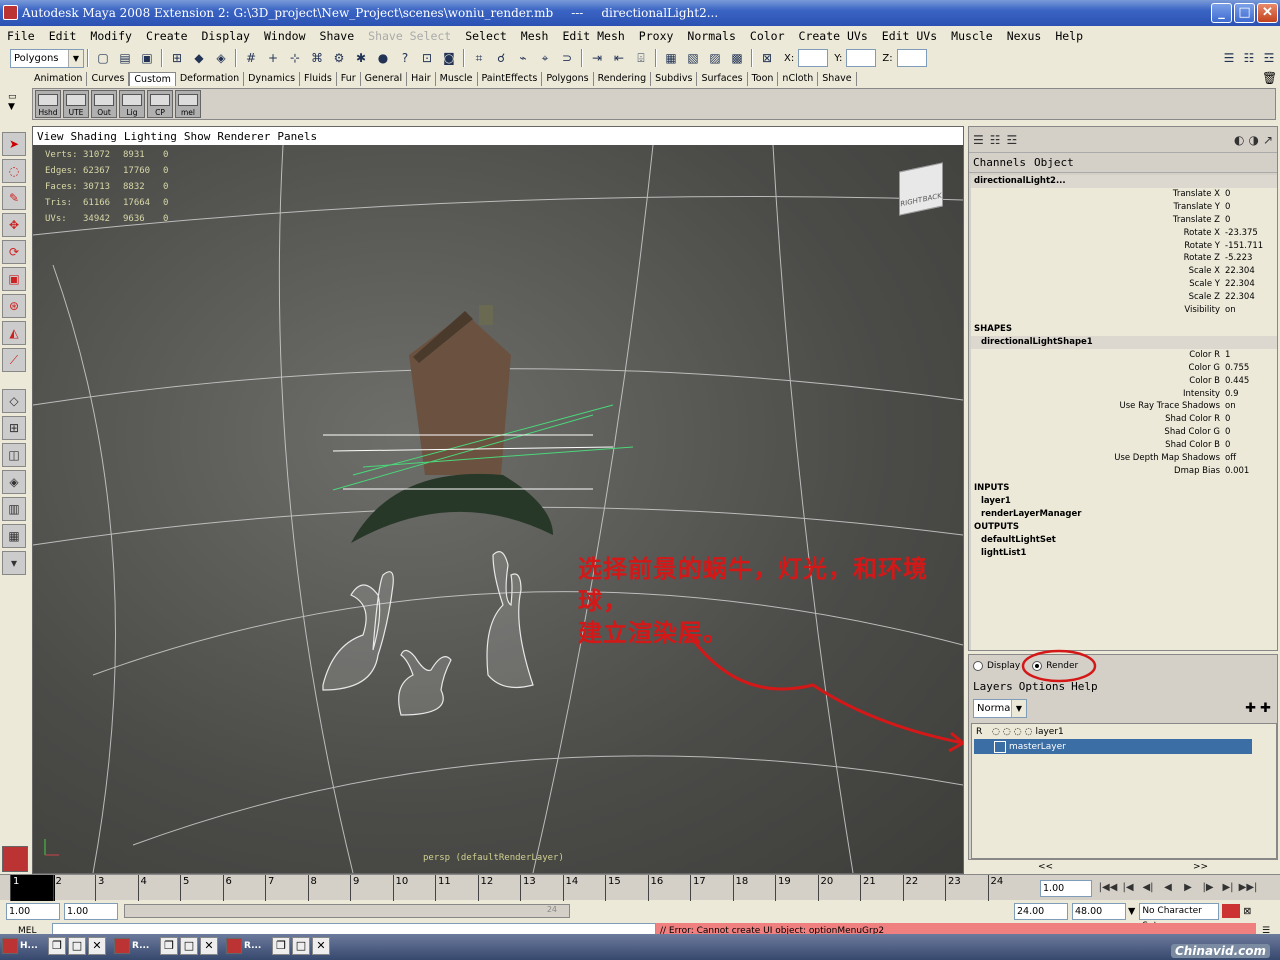 Image resolution: width=1280 pixels, height=960 pixels. I want to click on display-layer-radio: Display, so click(996, 666).